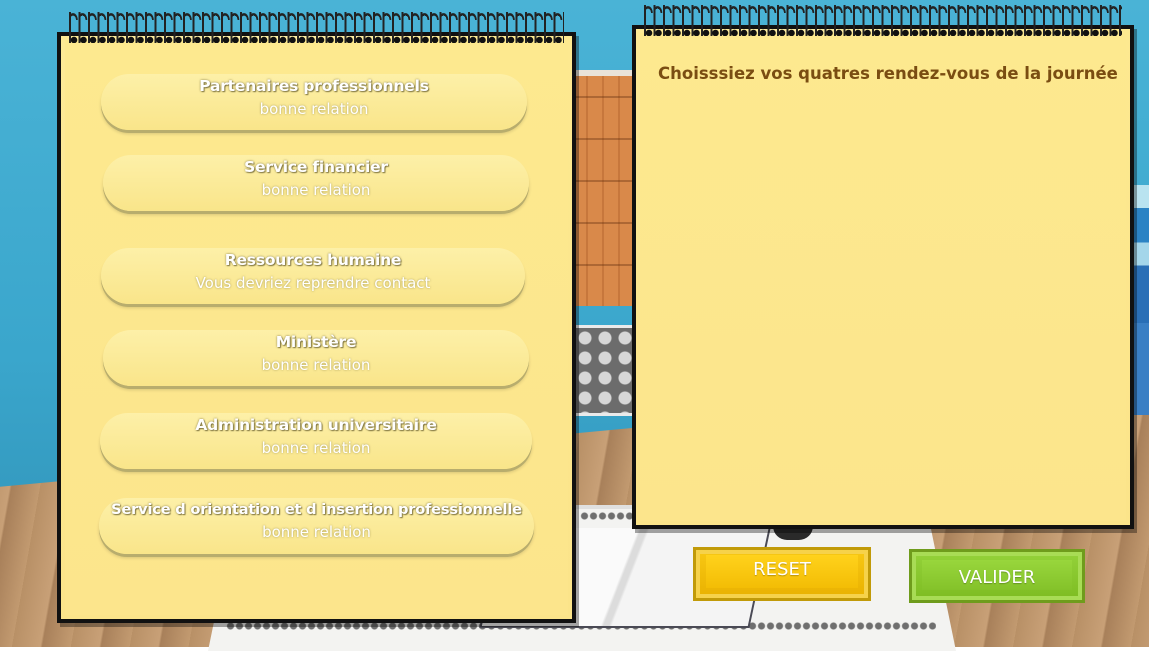 The width and height of the screenshot is (1149, 651). What do you see at coordinates (316, 425) in the screenshot?
I see `contact-title: Administration universitaire` at bounding box center [316, 425].